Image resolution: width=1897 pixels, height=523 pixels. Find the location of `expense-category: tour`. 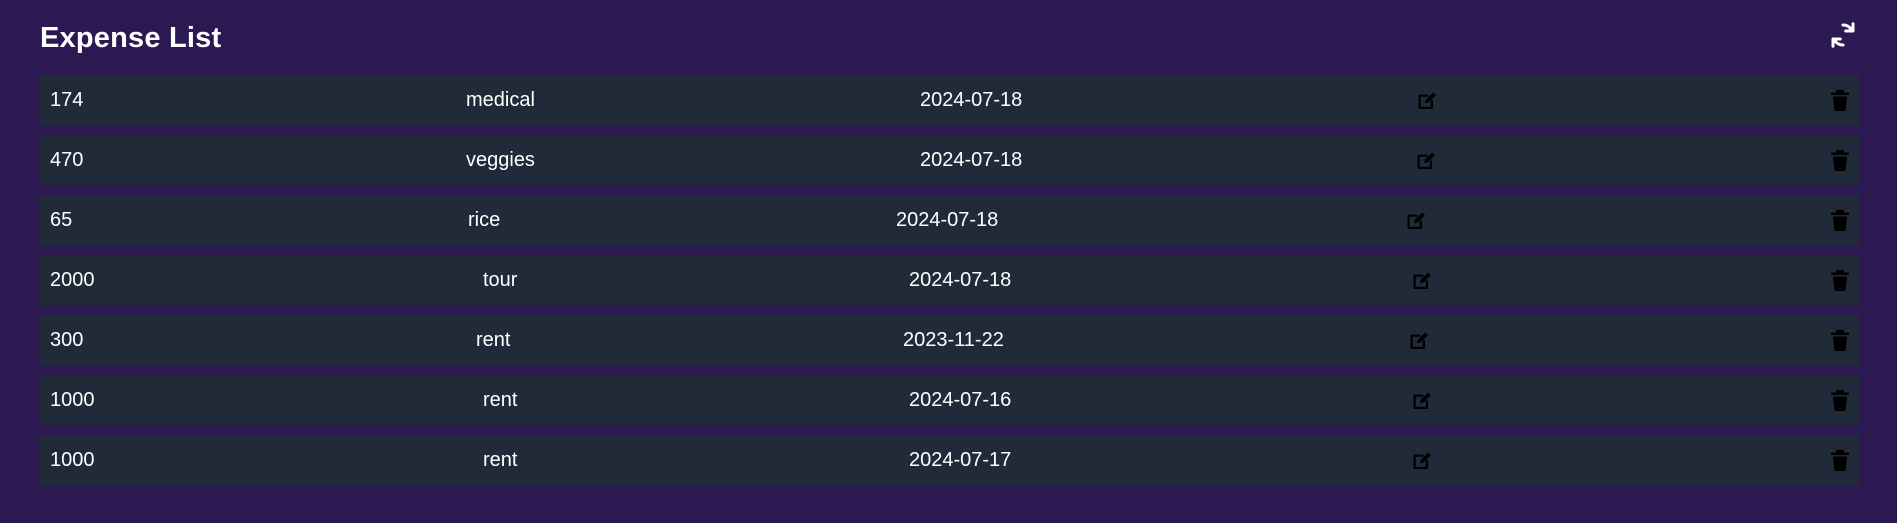

expense-category: tour is located at coordinates (500, 280).